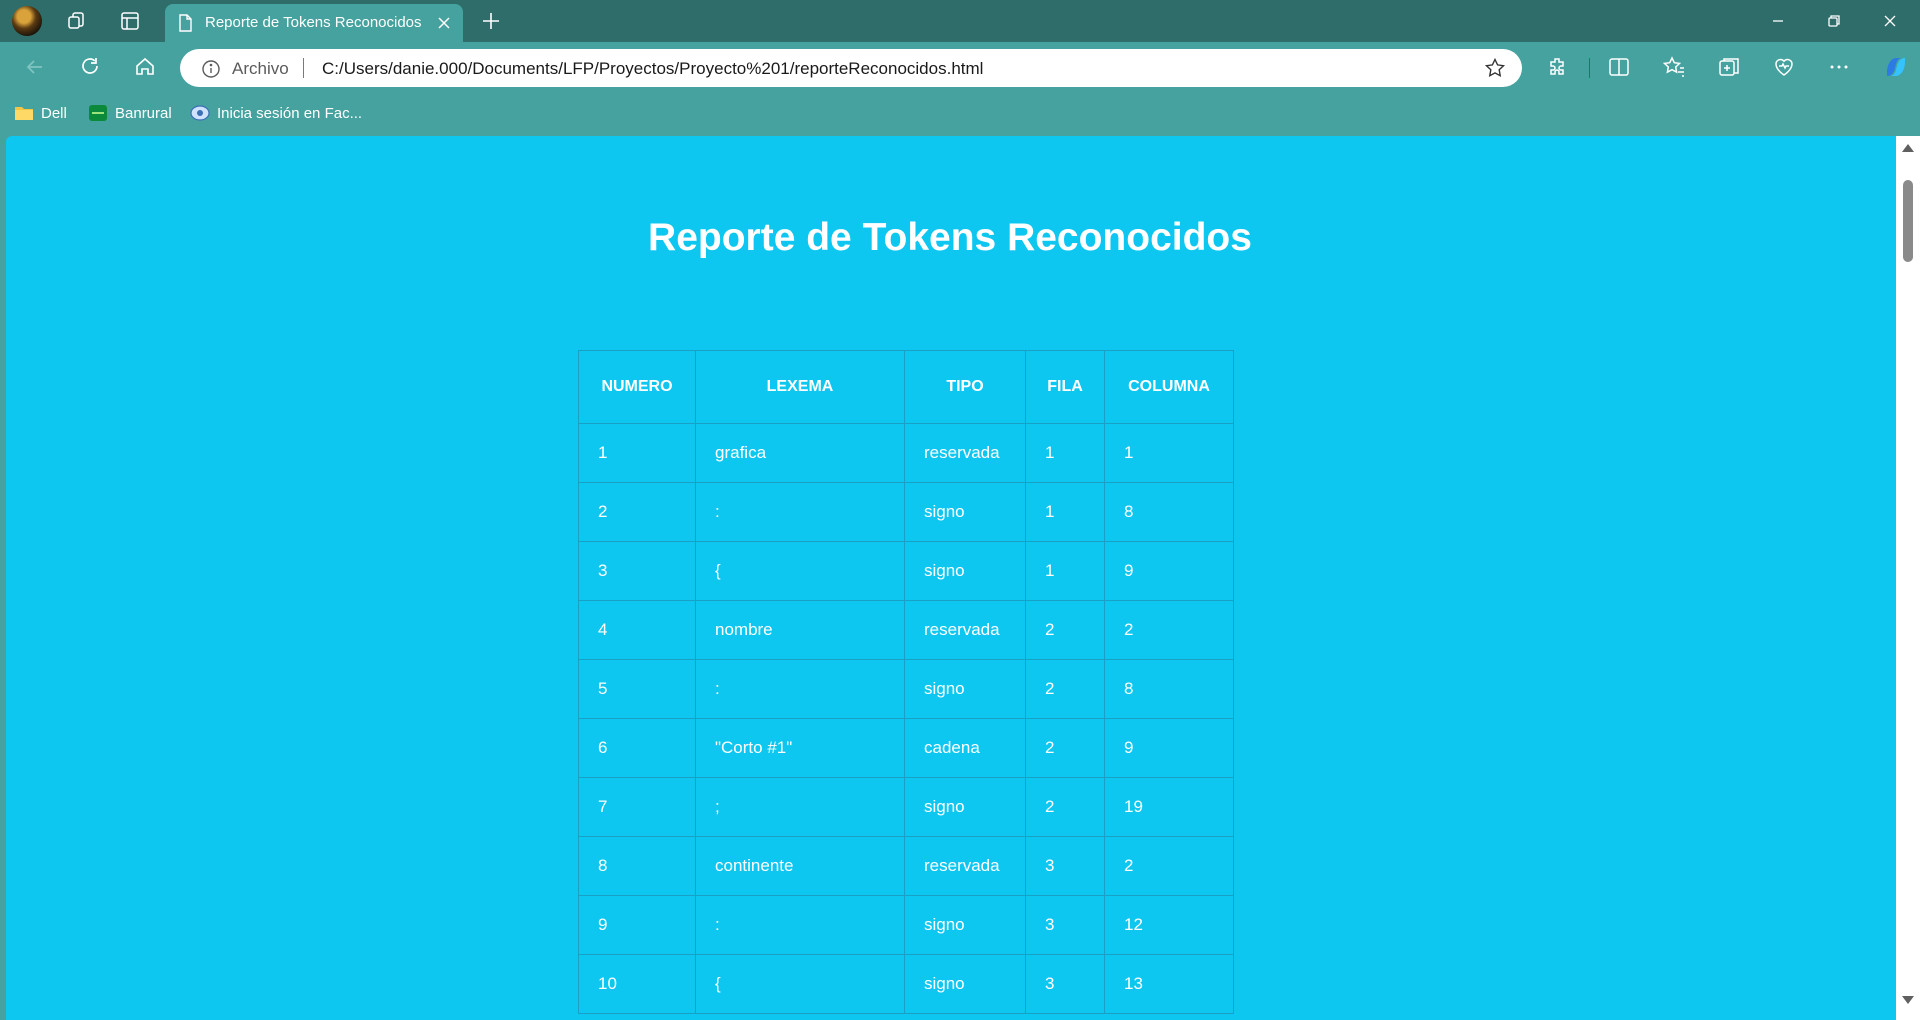  What do you see at coordinates (1896, 67) in the screenshot?
I see `copilot-icon` at bounding box center [1896, 67].